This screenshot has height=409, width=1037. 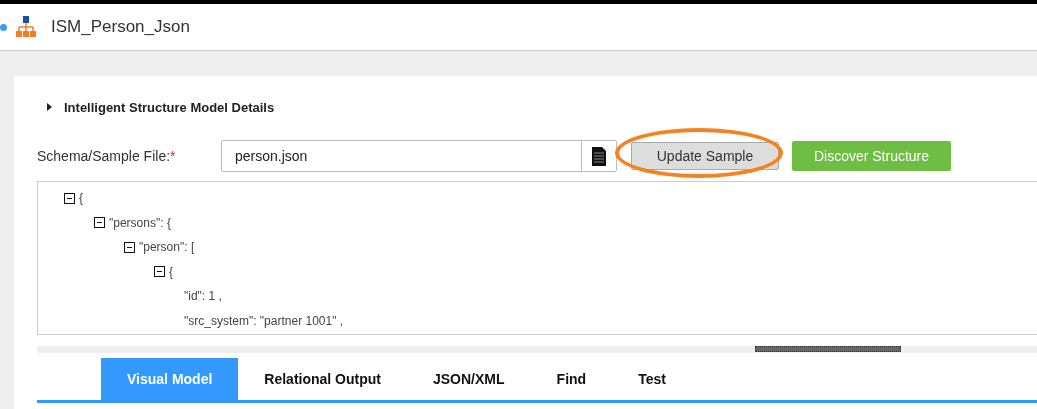 What do you see at coordinates (169, 107) in the screenshot?
I see `section-title: Intelligent Structure Model Details` at bounding box center [169, 107].